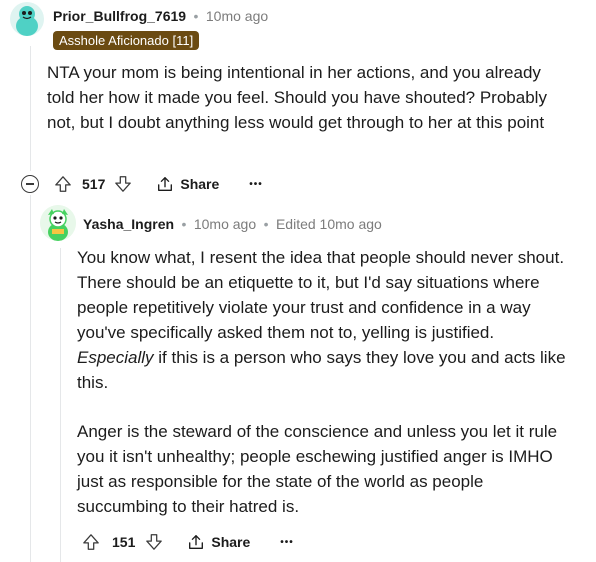 This screenshot has height=562, width=596. Describe the element at coordinates (30, 108) in the screenshot. I see `thread-line-main` at that location.